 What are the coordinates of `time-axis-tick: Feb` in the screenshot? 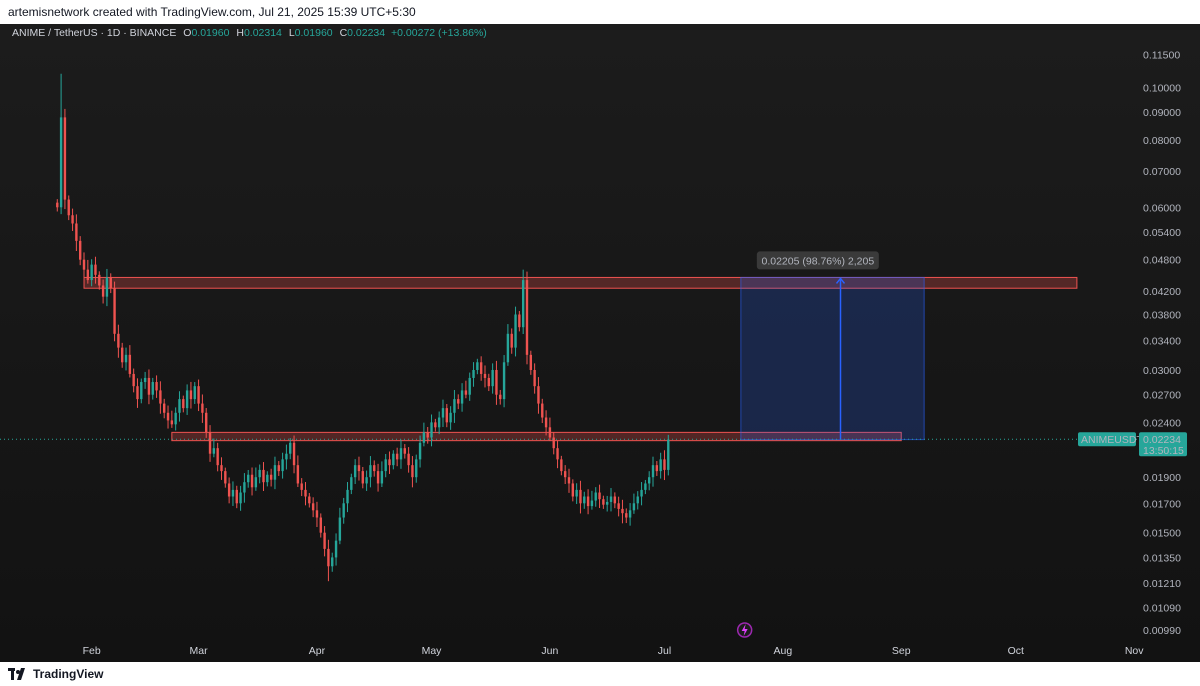 It's located at (92, 651).